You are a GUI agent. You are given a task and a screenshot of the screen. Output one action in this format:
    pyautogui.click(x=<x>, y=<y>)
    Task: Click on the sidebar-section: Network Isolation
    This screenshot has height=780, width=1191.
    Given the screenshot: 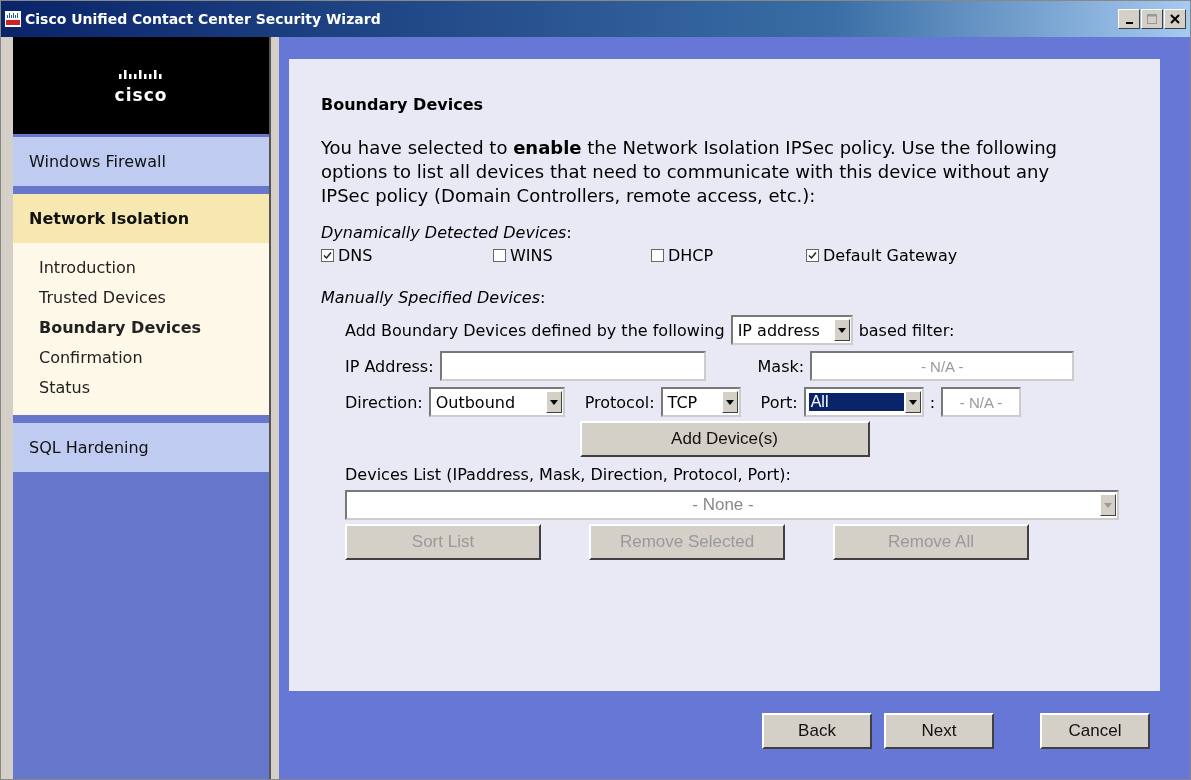 What is the action you would take?
    pyautogui.click(x=141, y=217)
    